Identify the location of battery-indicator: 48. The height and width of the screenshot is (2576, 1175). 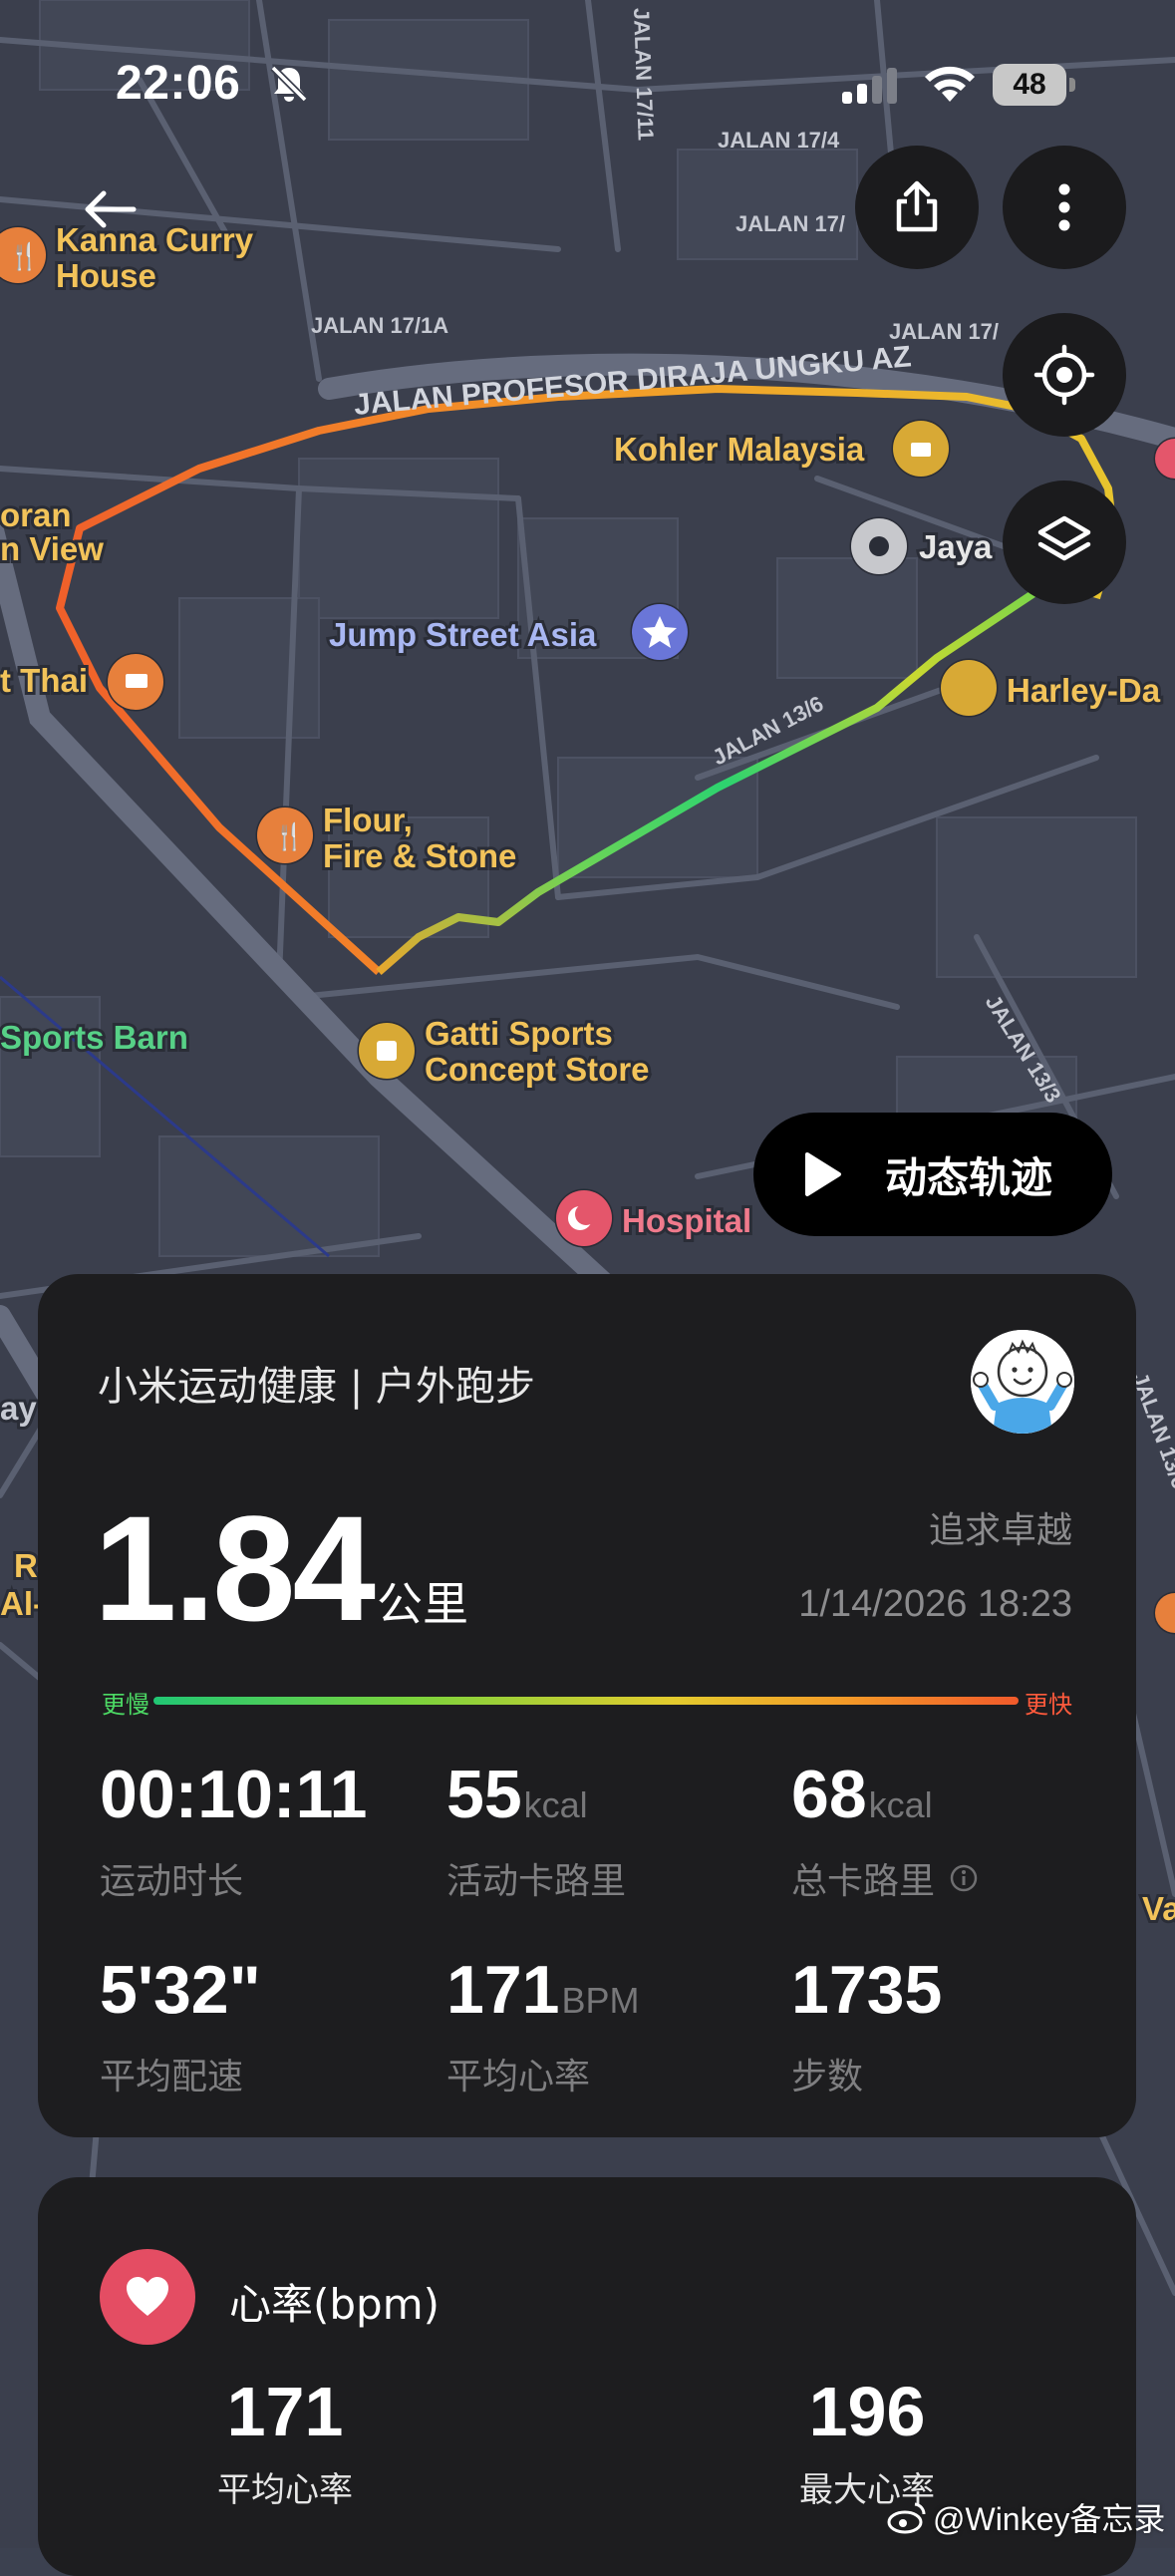
(1034, 85).